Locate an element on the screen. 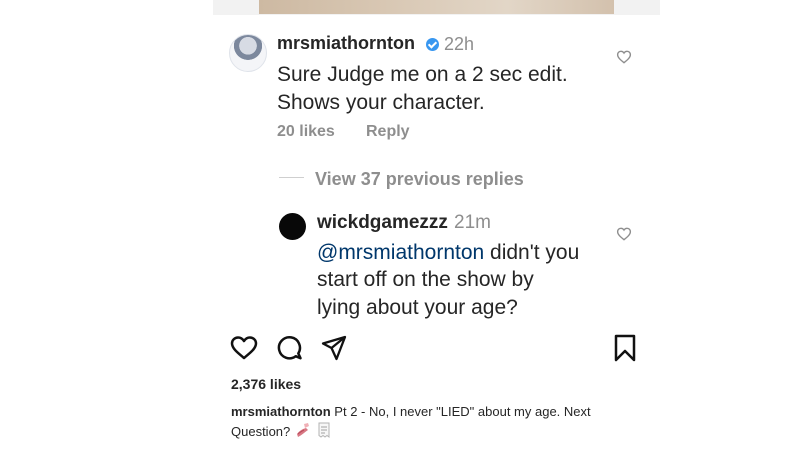 The height and width of the screenshot is (450, 800). reply-time: 21m is located at coordinates (472, 222).